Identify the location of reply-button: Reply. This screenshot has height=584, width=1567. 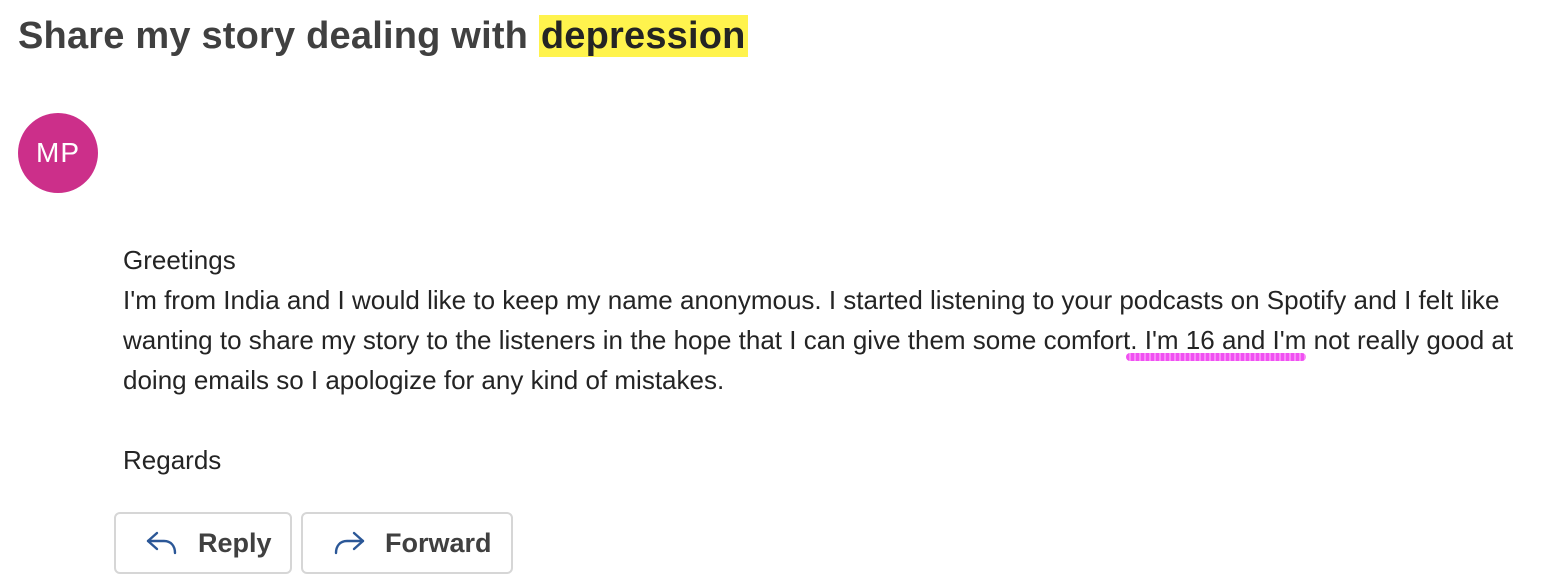
(203, 543).